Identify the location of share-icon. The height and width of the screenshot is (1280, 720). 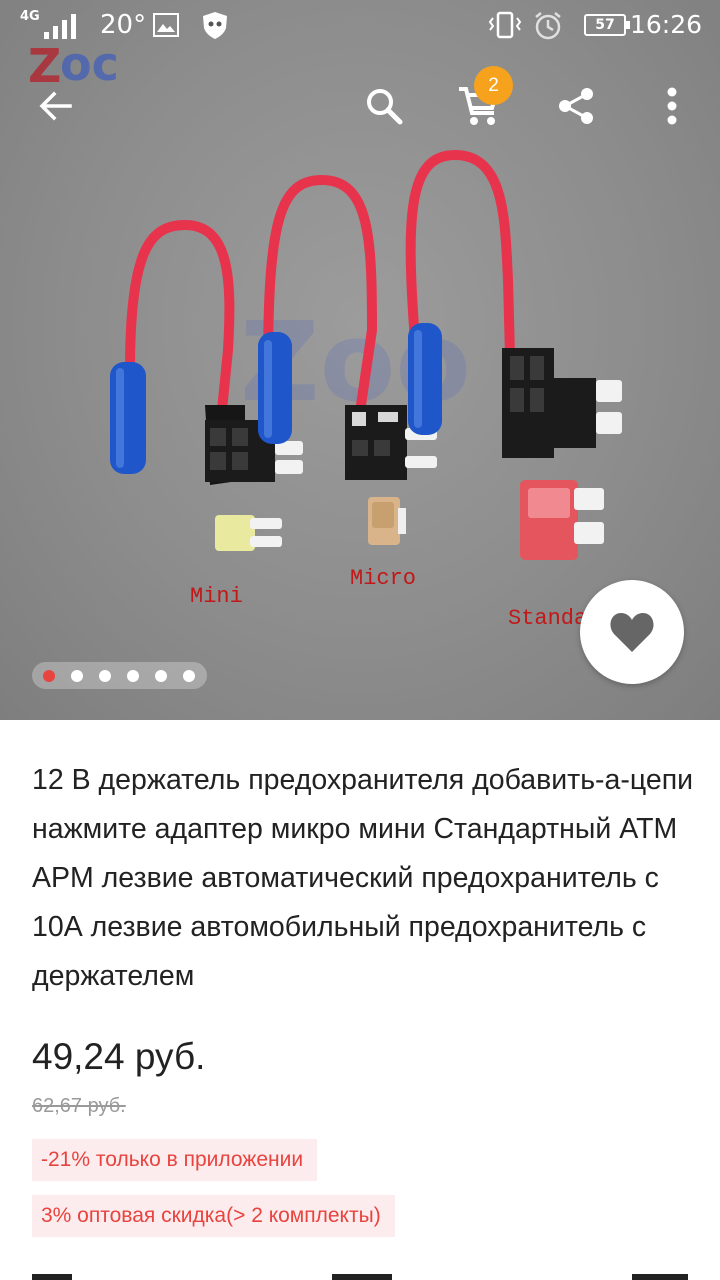
(576, 106).